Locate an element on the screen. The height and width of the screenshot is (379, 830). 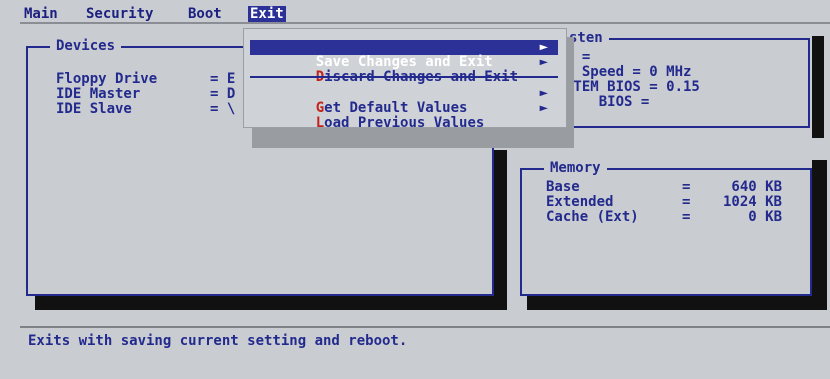
ide-slave-label: IDE Slave is located at coordinates (94, 109).